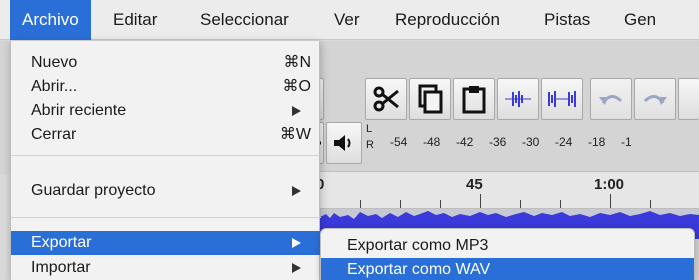 Image resolution: width=699 pixels, height=280 pixels. Describe the element at coordinates (61, 242) in the screenshot. I see `menu-item-label: Exportar` at that location.